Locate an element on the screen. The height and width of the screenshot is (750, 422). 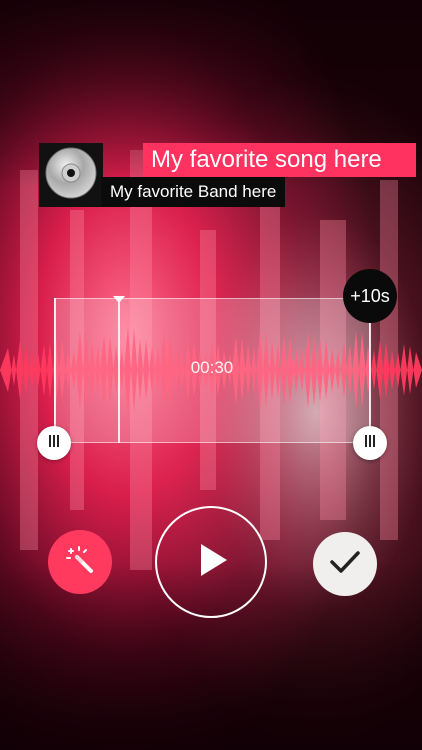
time-display: 00:30 is located at coordinates (212, 367).